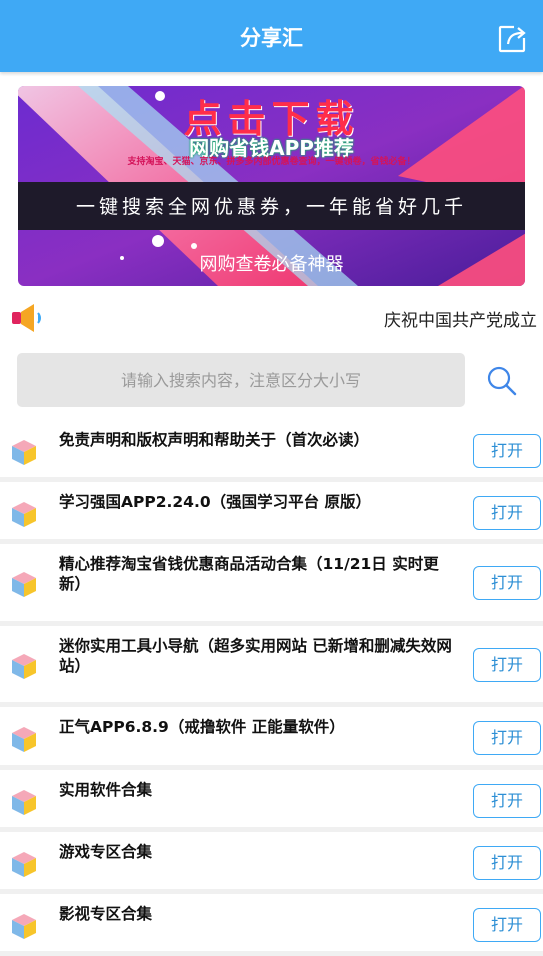  Describe the element at coordinates (241, 380) in the screenshot. I see `search-input` at that location.